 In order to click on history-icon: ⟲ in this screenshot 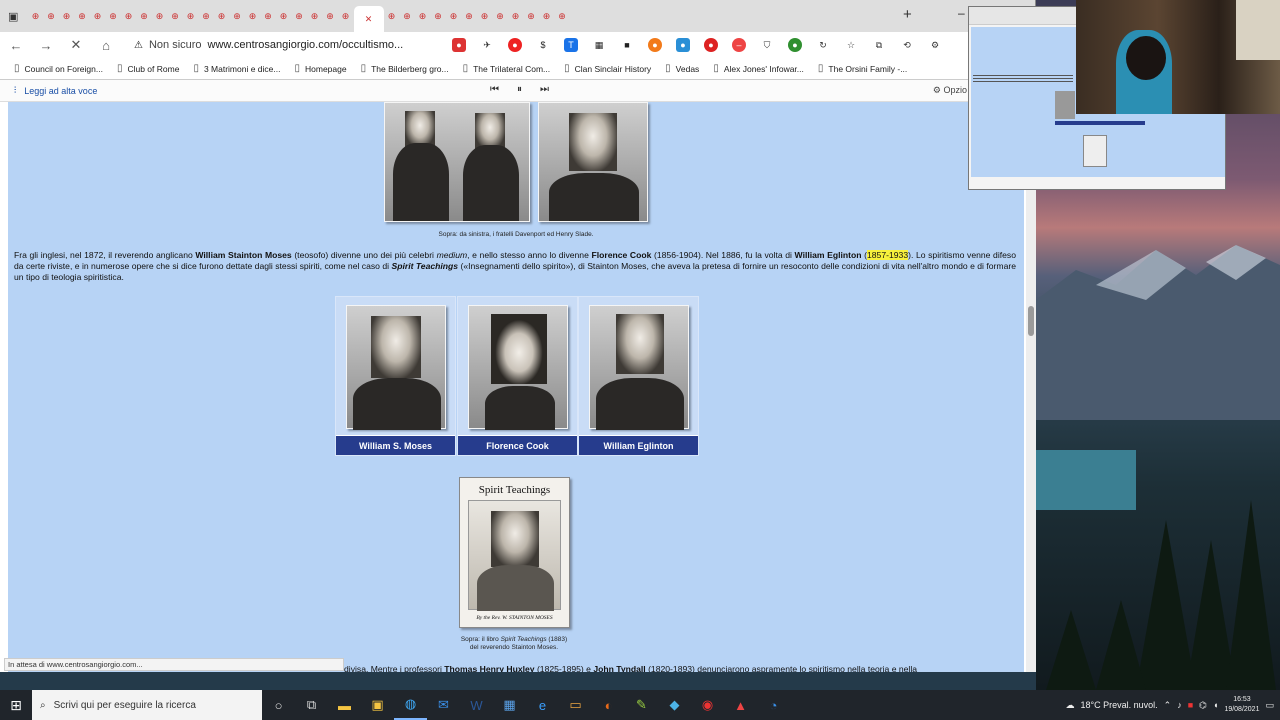, I will do `click(907, 45)`.